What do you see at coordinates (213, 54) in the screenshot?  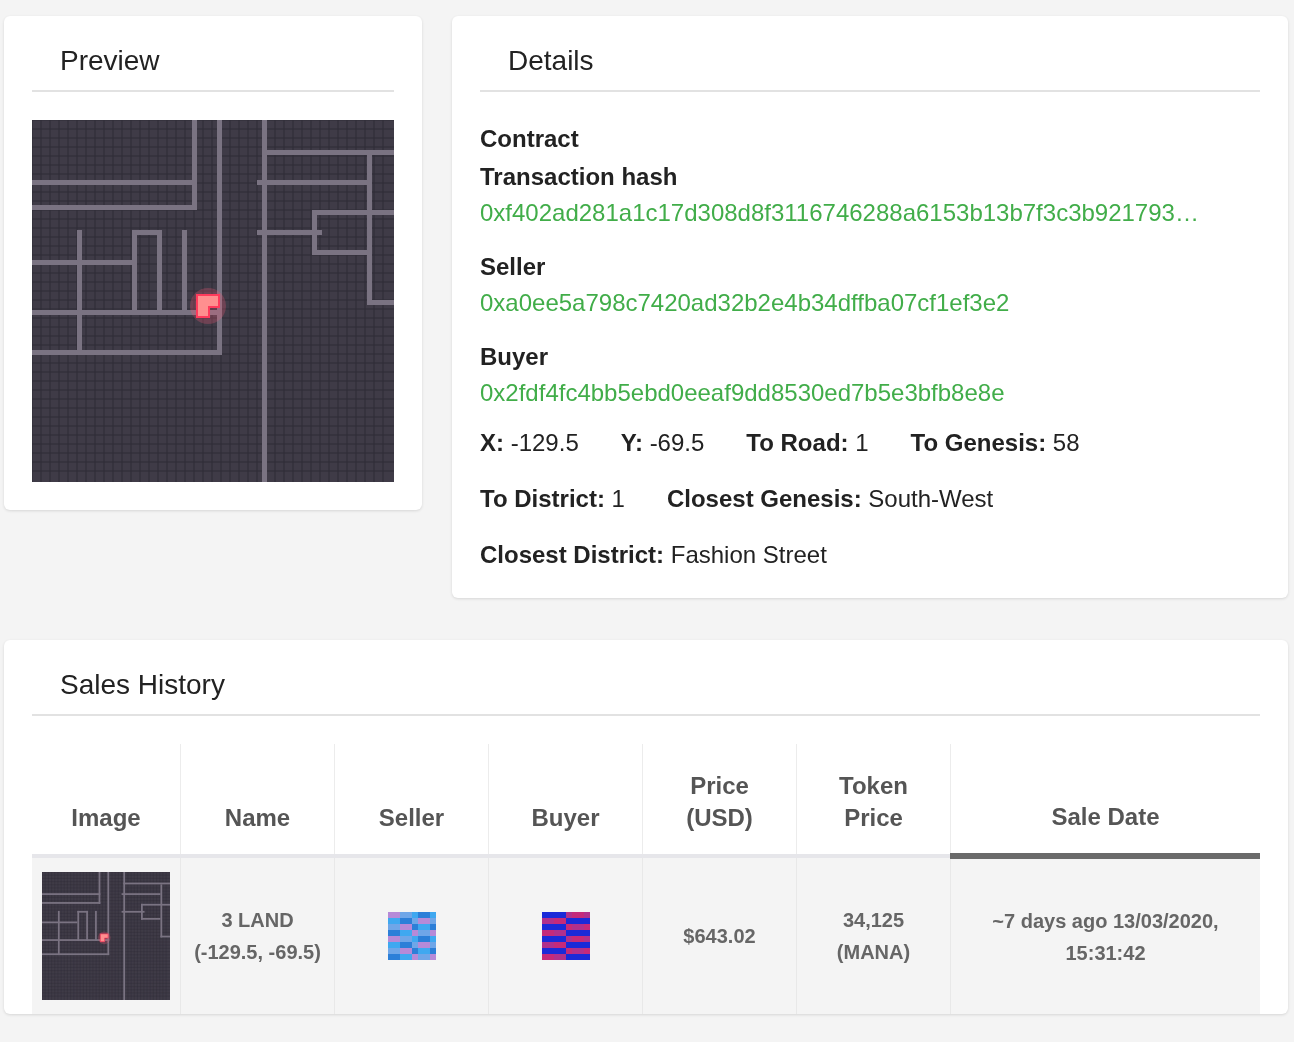 I see `card-title: Preview` at bounding box center [213, 54].